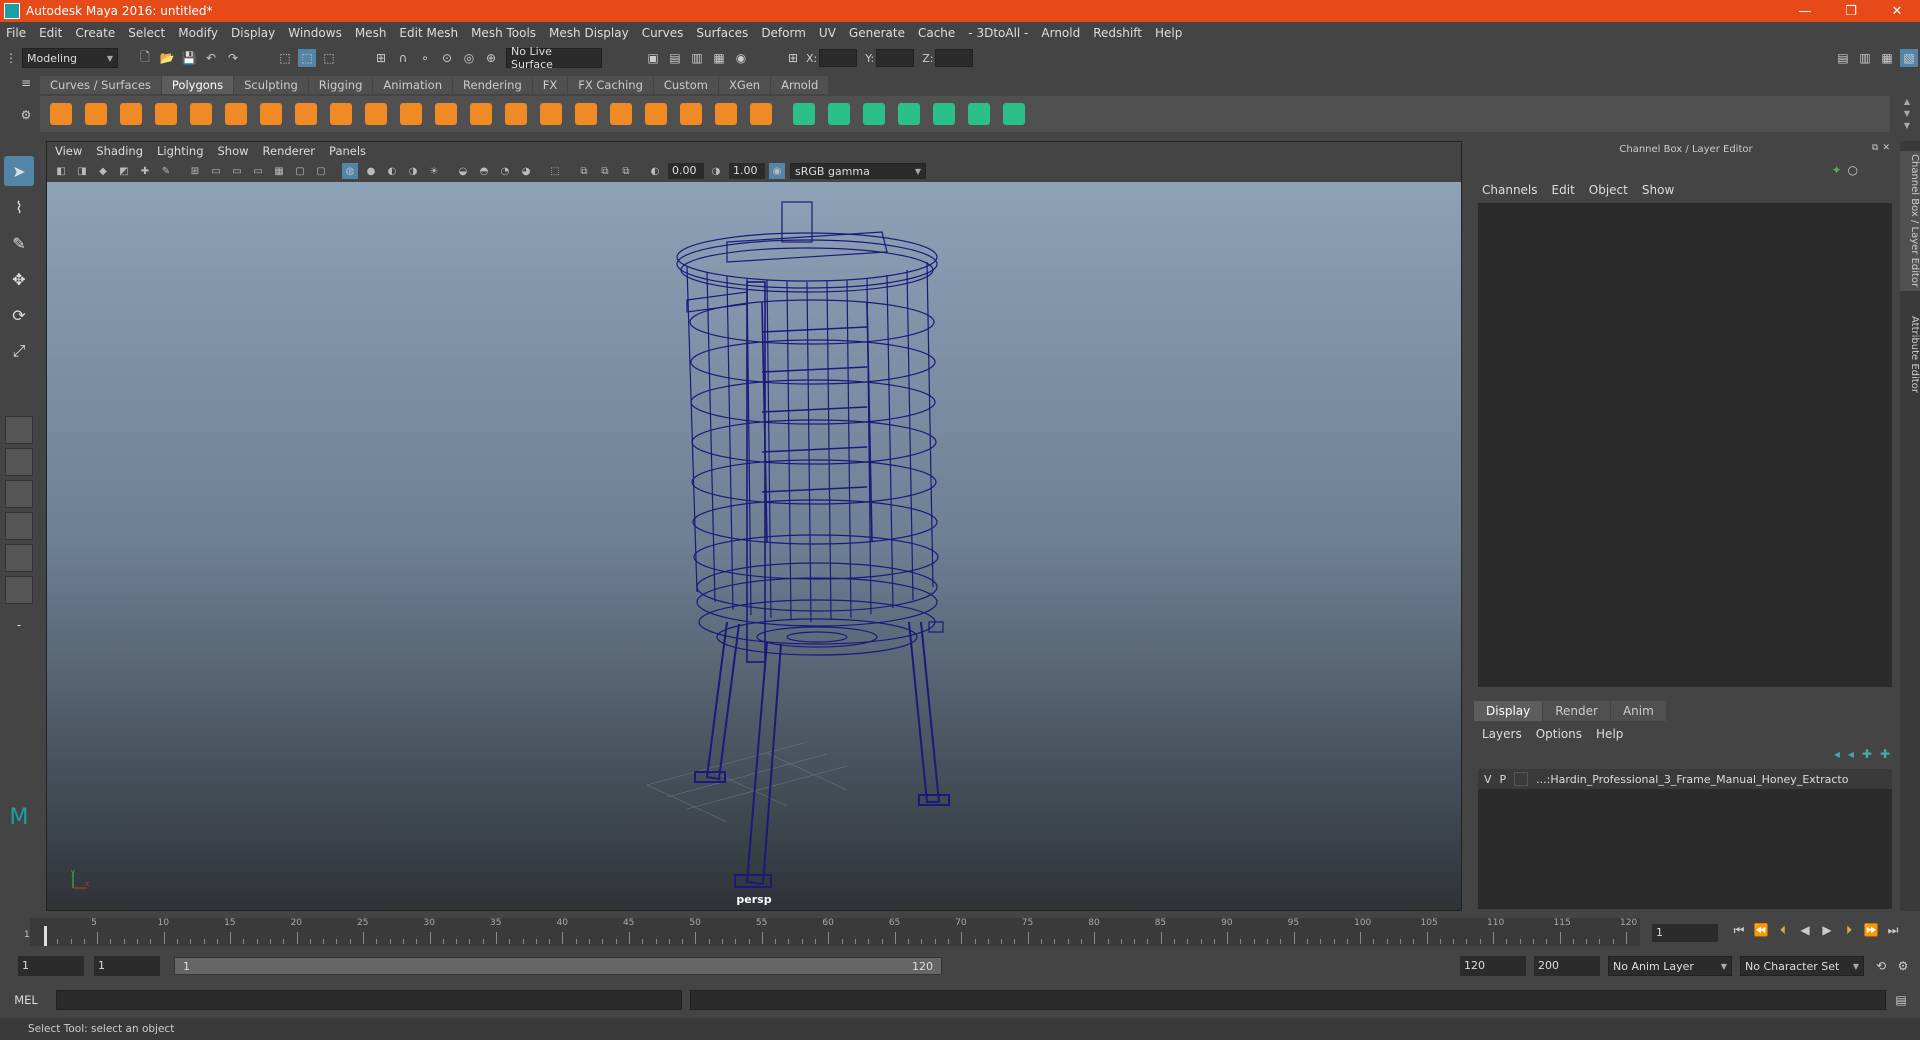 This screenshot has height=1040, width=1920. Describe the element at coordinates (1060, 33) in the screenshot. I see `menu-arnold: Arnold` at that location.